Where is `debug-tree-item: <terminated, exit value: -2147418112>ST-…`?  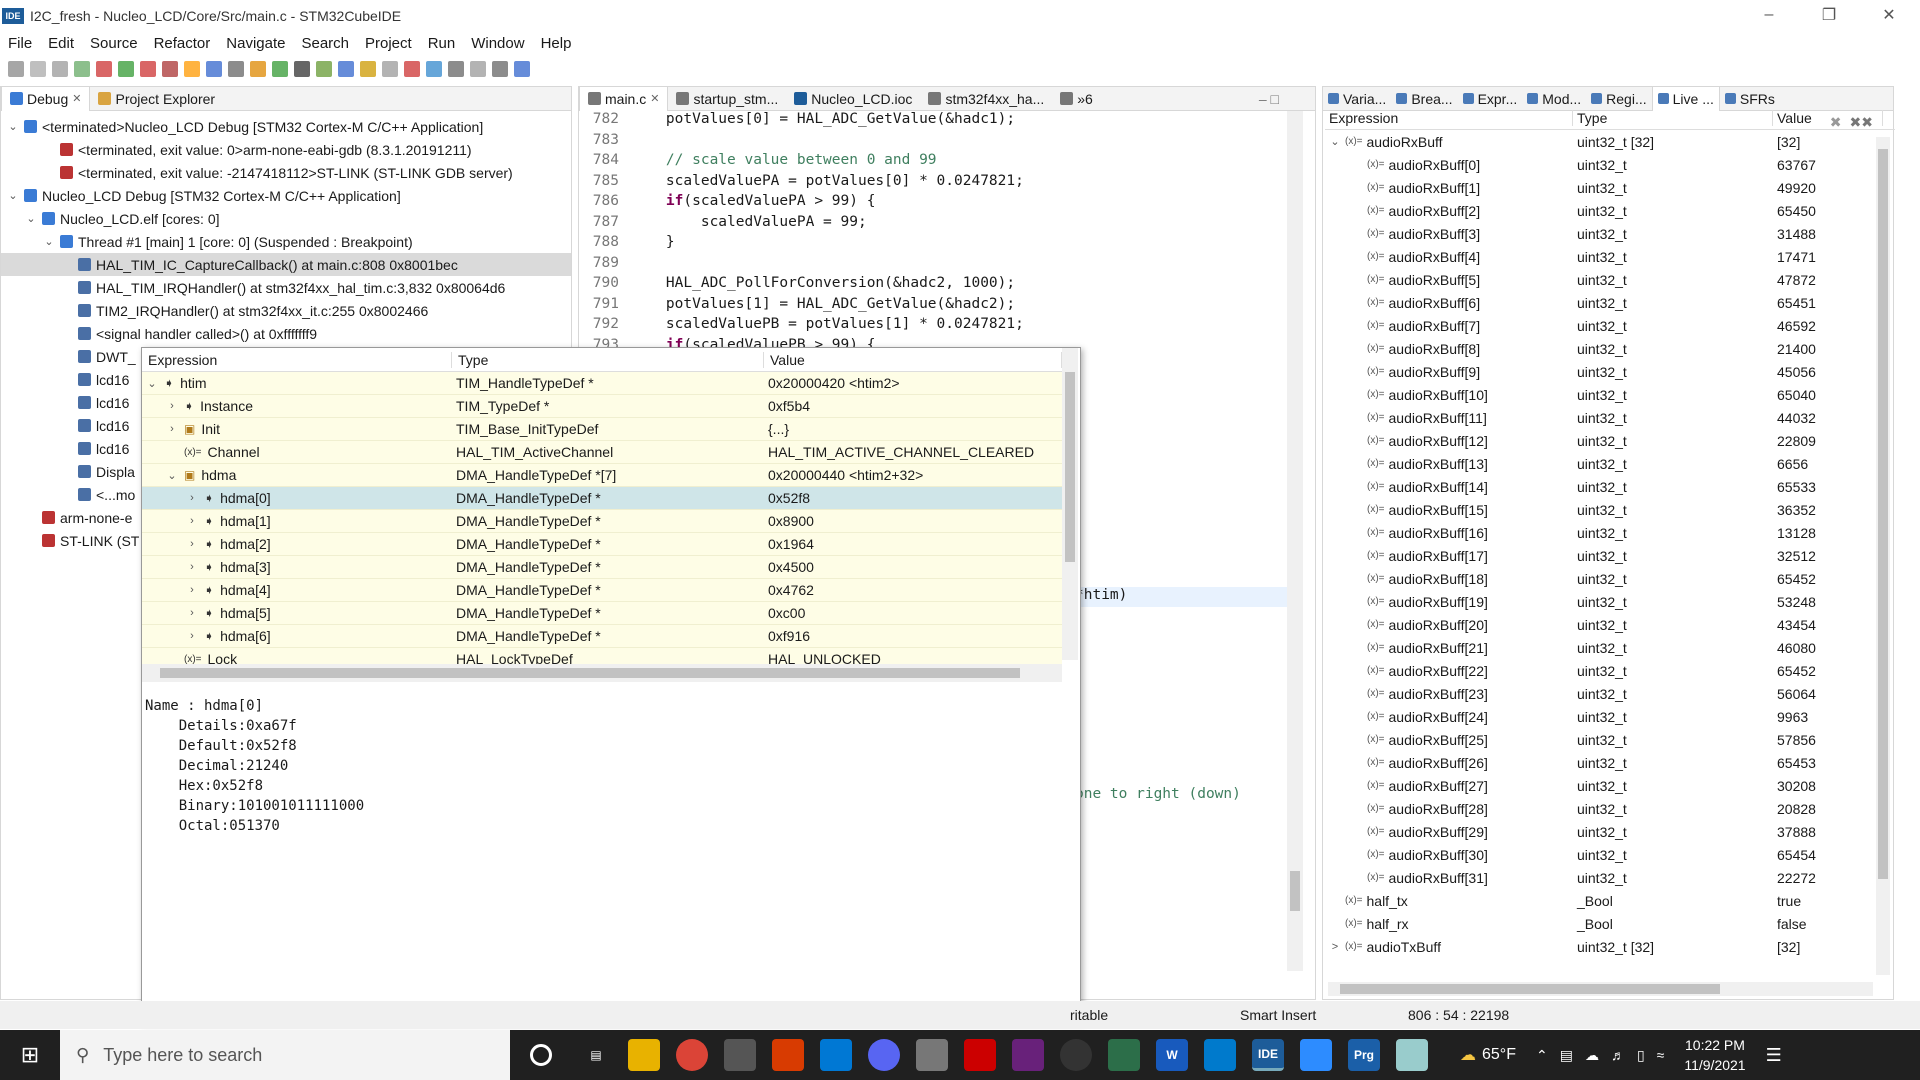 debug-tree-item: <terminated, exit value: -2147418112>ST-… is located at coordinates (286, 172).